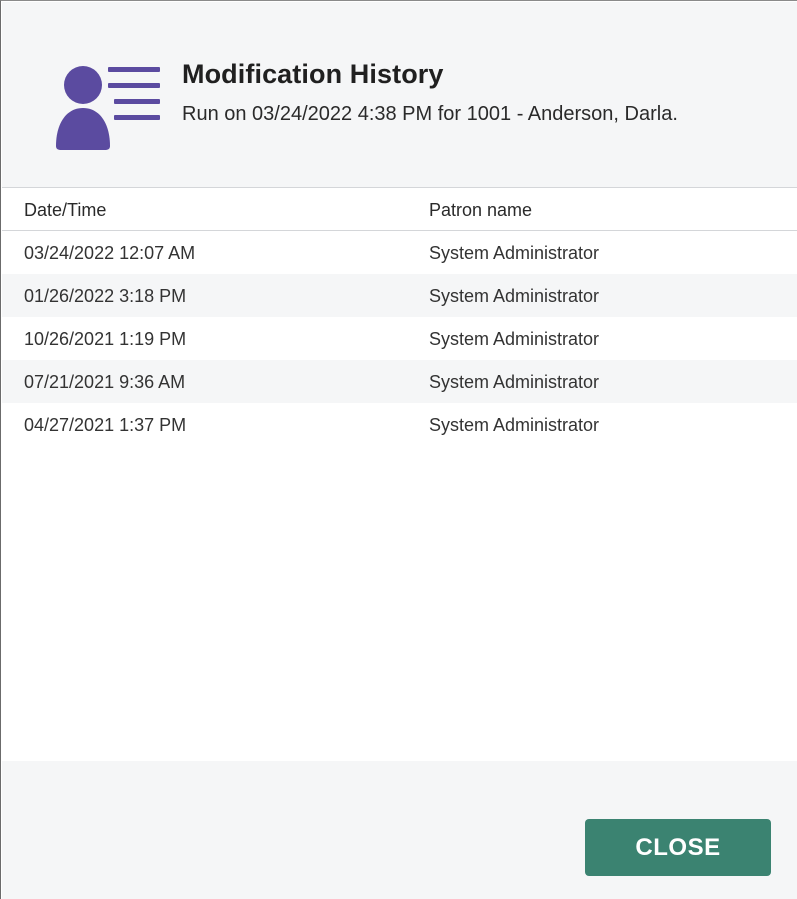 This screenshot has width=797, height=899. Describe the element at coordinates (399, 424) in the screenshot. I see `table-row: 04/27/2021 1:37 PM System Administrator` at that location.